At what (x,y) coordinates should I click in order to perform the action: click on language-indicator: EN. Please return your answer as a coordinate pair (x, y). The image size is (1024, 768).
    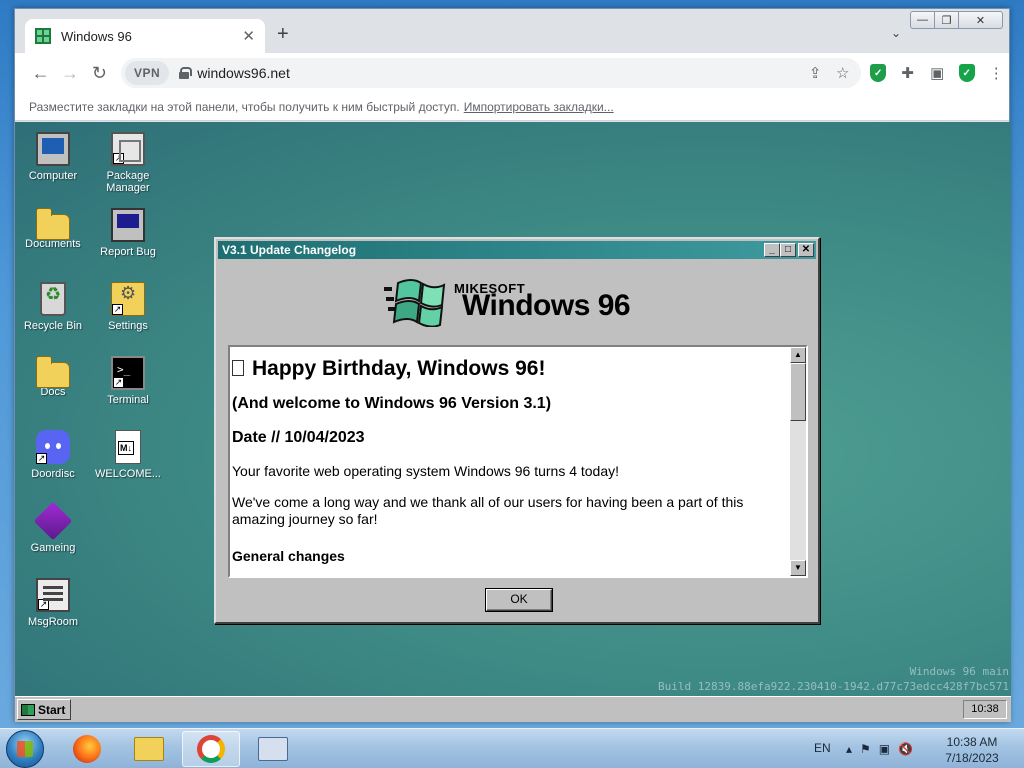
    Looking at the image, I should click on (822, 748).